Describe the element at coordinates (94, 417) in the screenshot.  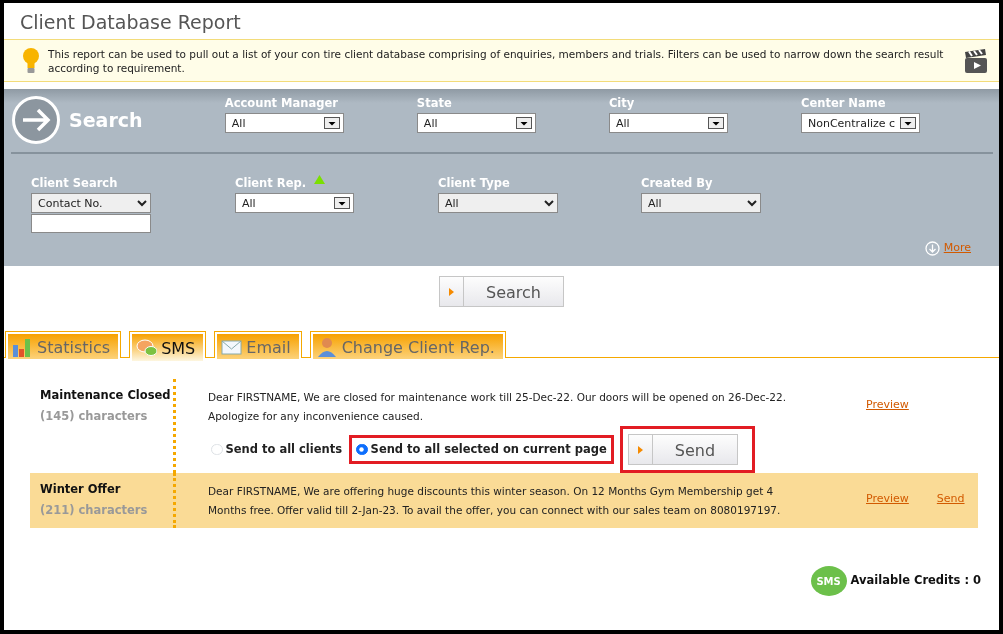
I see `character-count: (145) characters` at that location.